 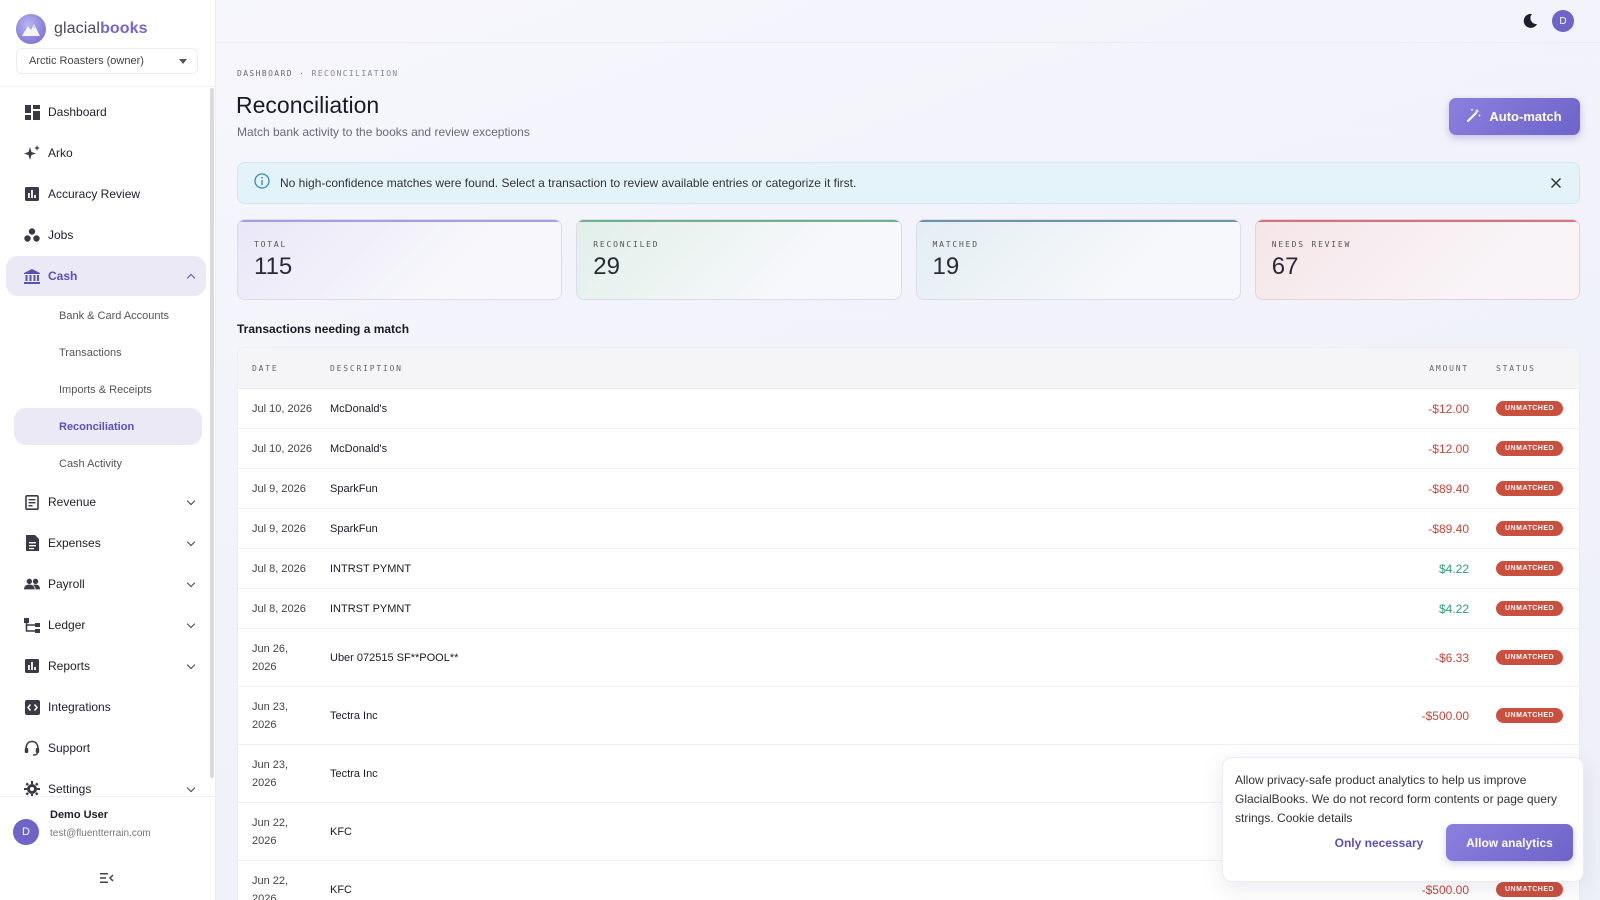 What do you see at coordinates (341, 831) in the screenshot?
I see `cell-description: KFC` at bounding box center [341, 831].